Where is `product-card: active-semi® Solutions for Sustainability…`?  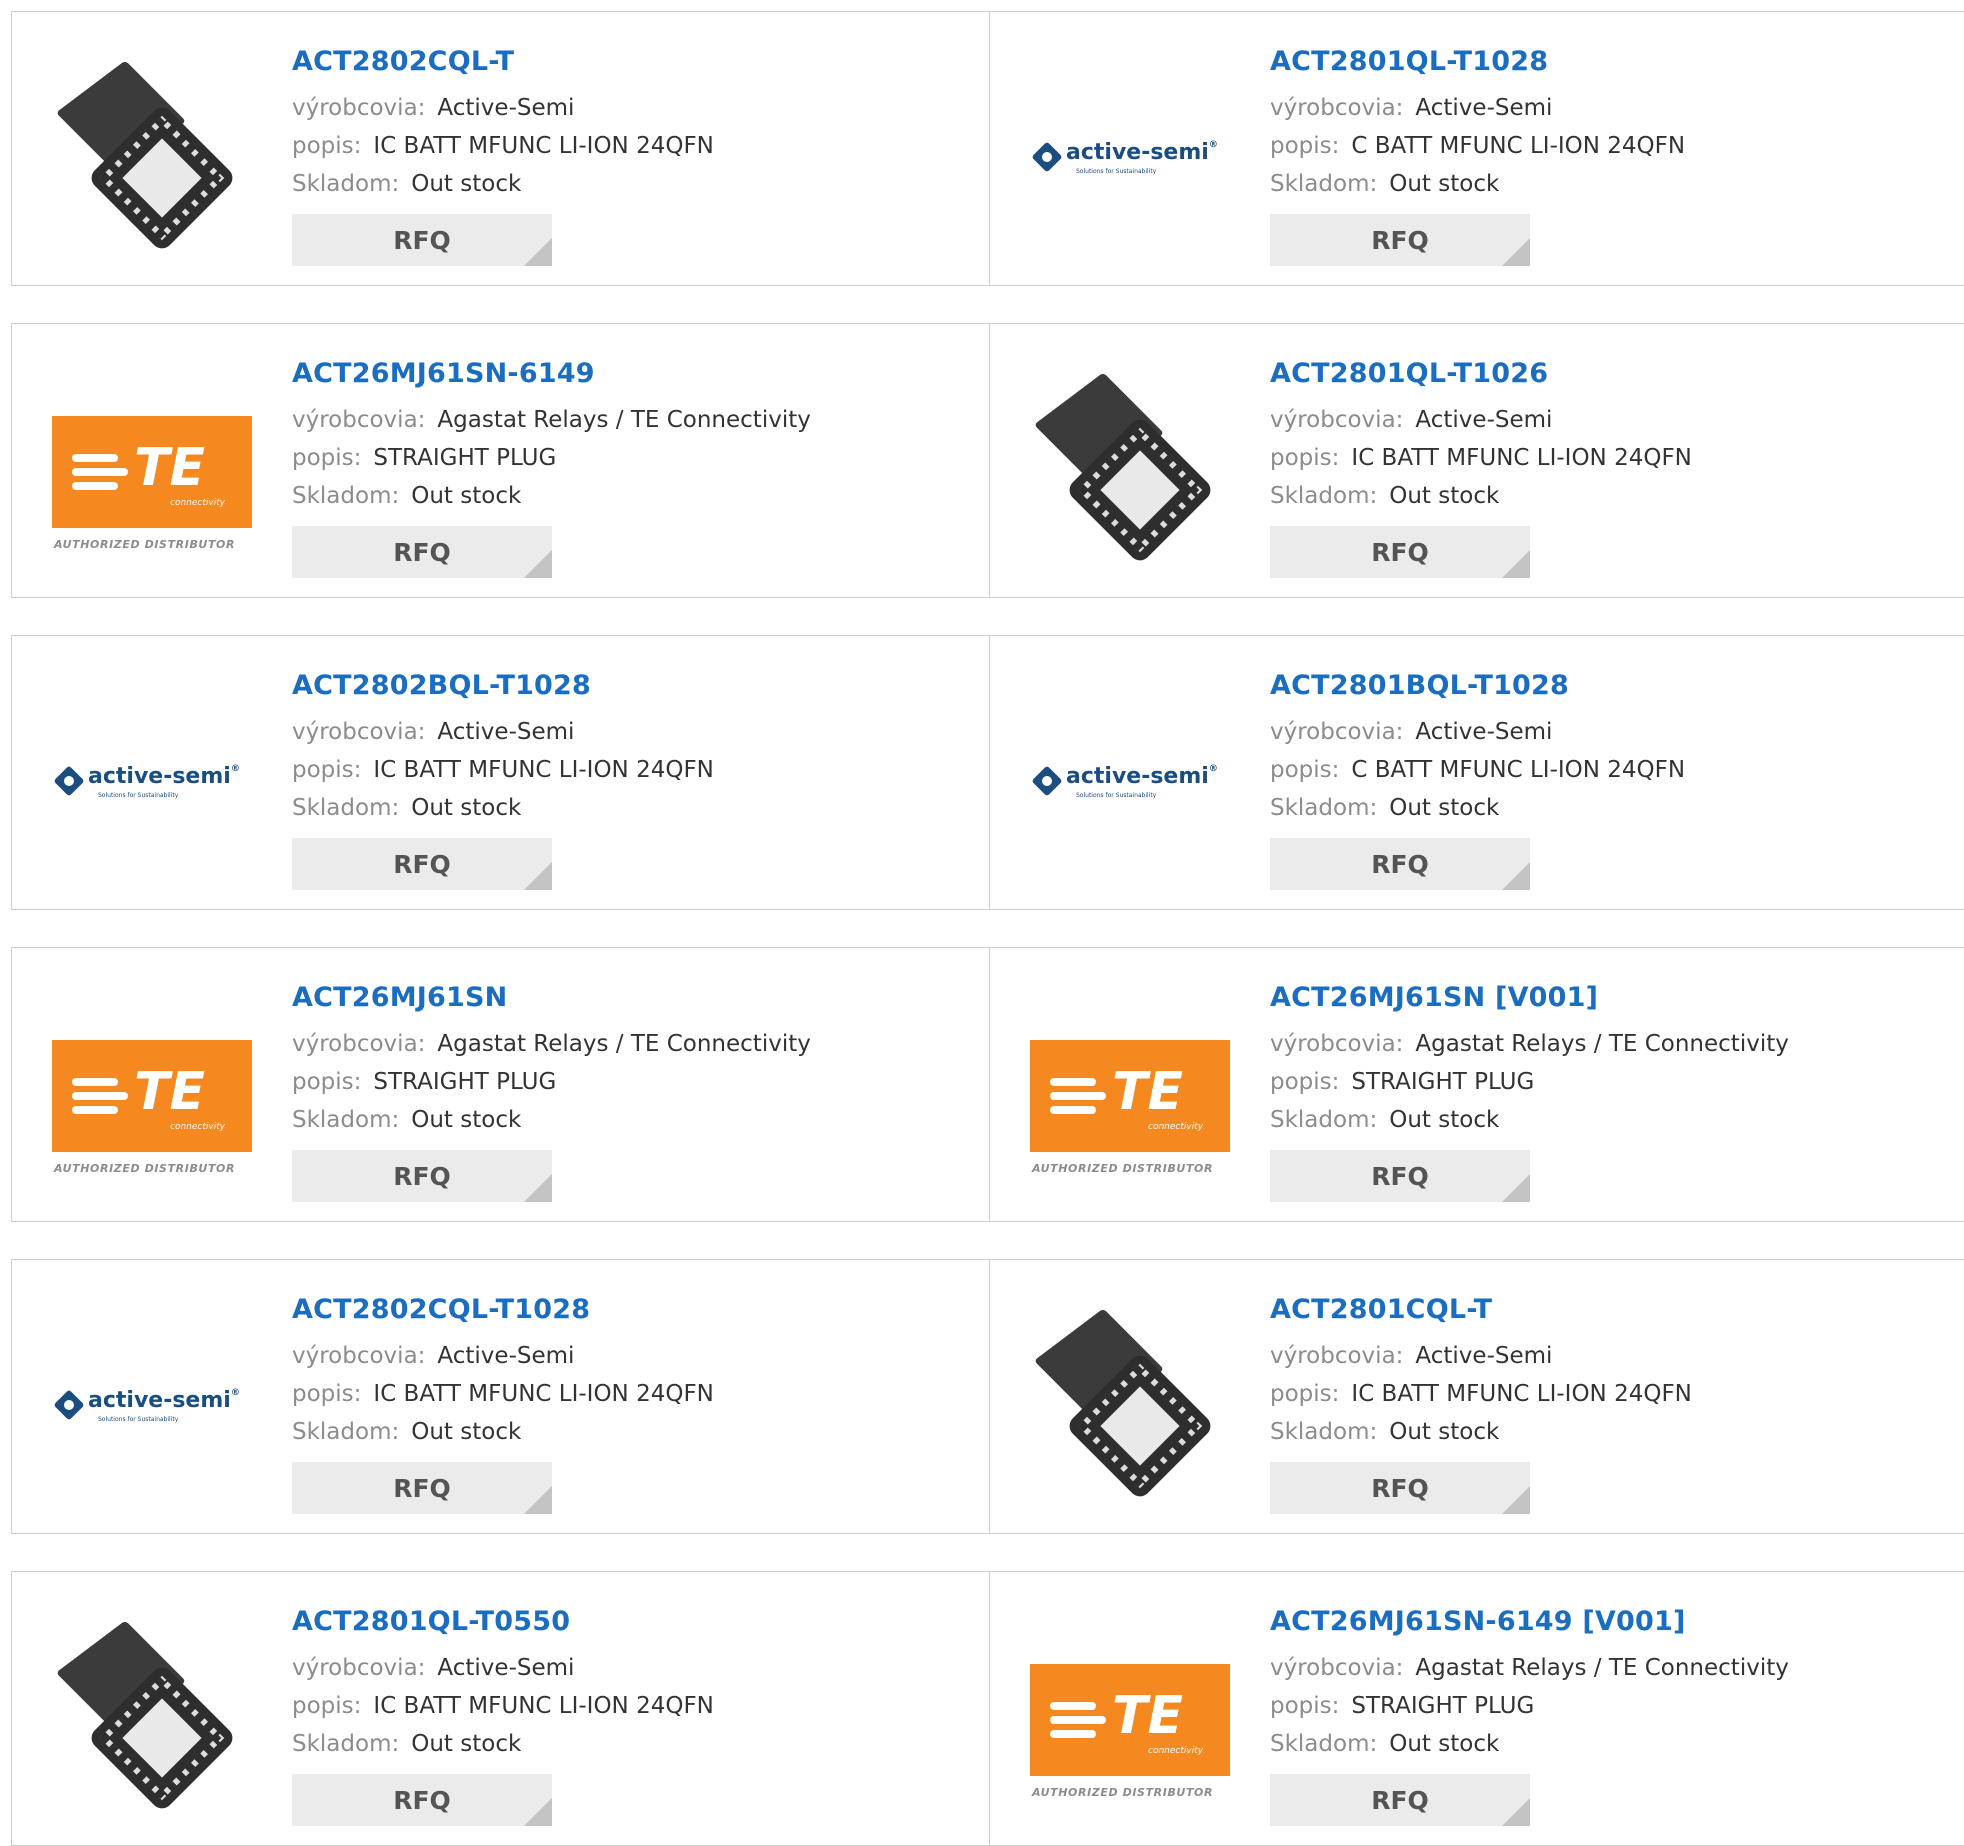
product-card: active-semi® Solutions for Sustainability… is located at coordinates (501, 1396).